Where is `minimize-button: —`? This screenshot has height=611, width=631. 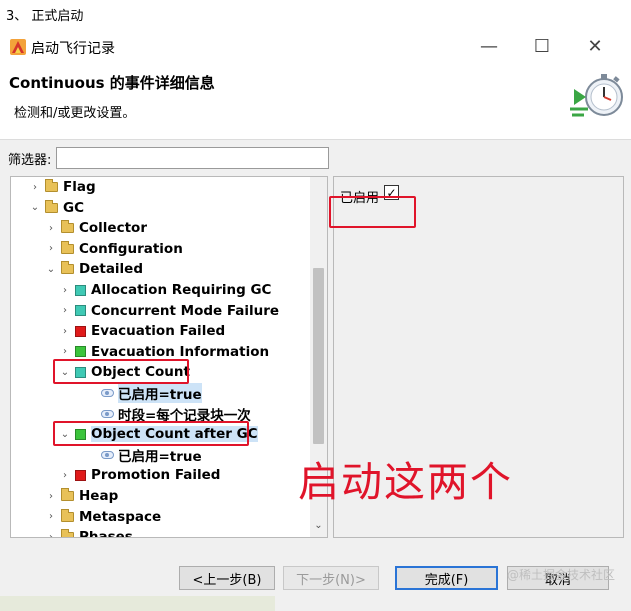 minimize-button: — is located at coordinates (489, 46).